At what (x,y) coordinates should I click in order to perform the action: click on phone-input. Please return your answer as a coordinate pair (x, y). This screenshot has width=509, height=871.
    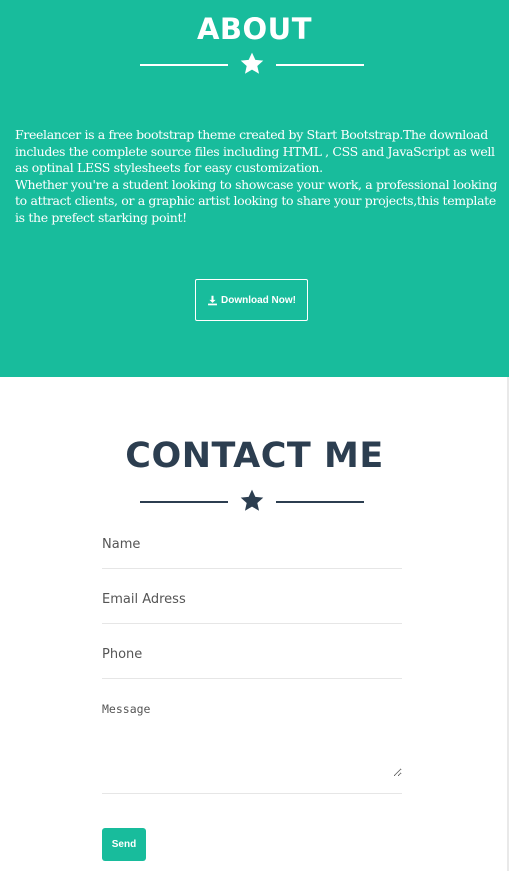
    Looking at the image, I should click on (252, 654).